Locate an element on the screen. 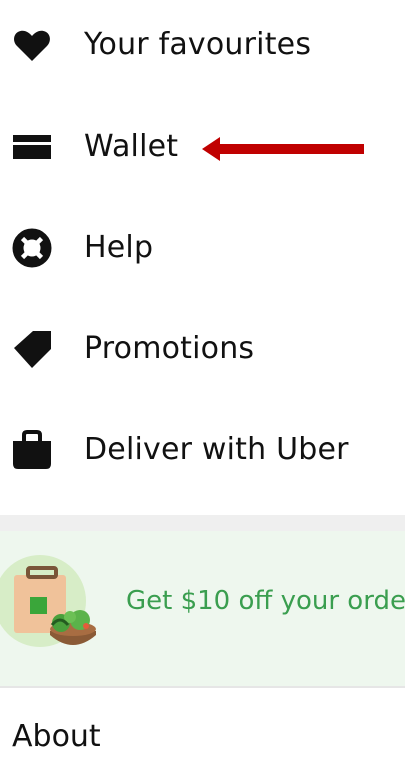  menu-item-promotions: Promotions is located at coordinates (202, 349).